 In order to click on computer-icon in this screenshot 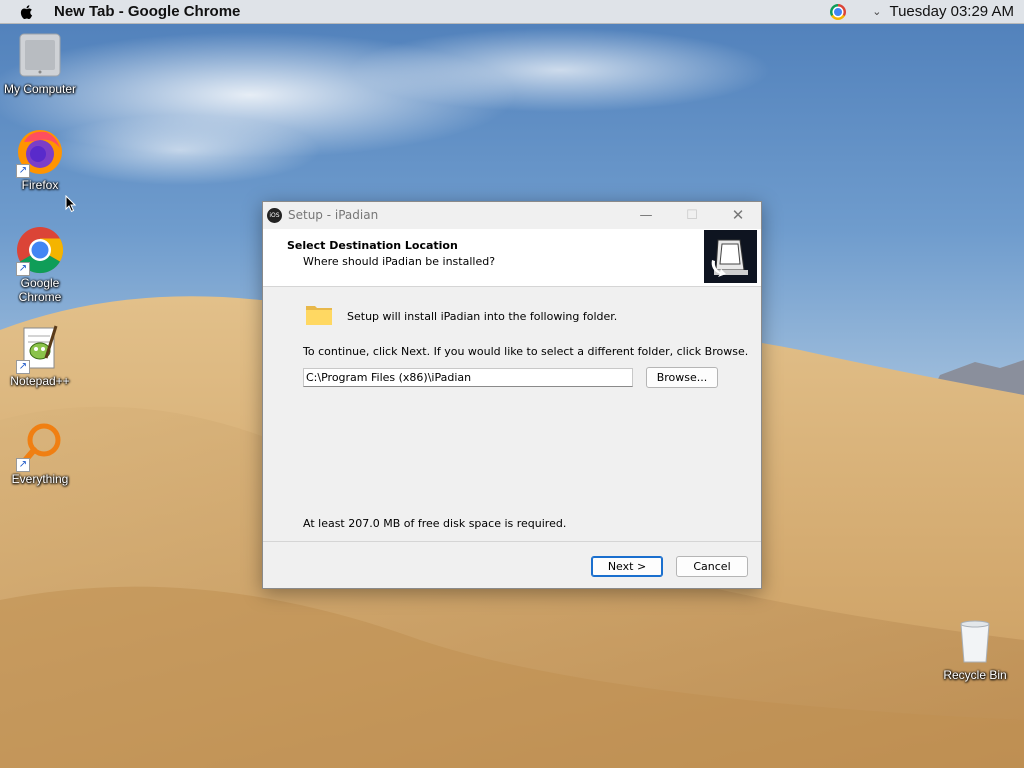, I will do `click(40, 56)`.